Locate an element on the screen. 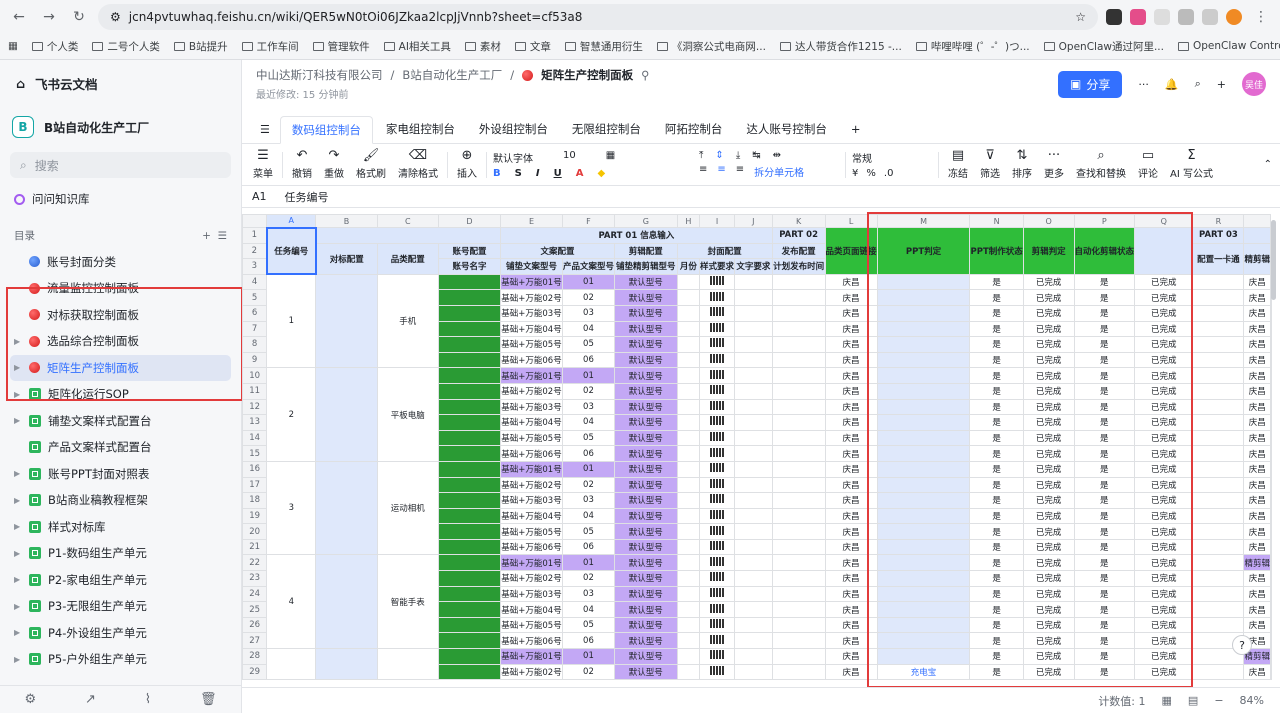 The width and height of the screenshot is (1280, 713). product-copy-cell: 03 is located at coordinates (588, 594).